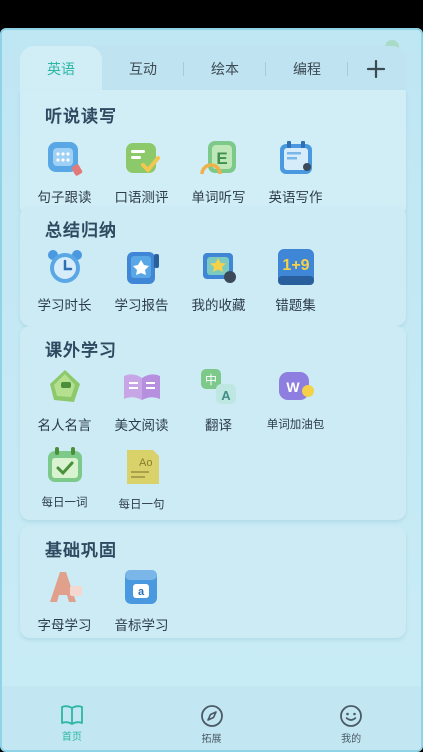  I want to click on translate-button: 中 A 翻译, so click(218, 405).